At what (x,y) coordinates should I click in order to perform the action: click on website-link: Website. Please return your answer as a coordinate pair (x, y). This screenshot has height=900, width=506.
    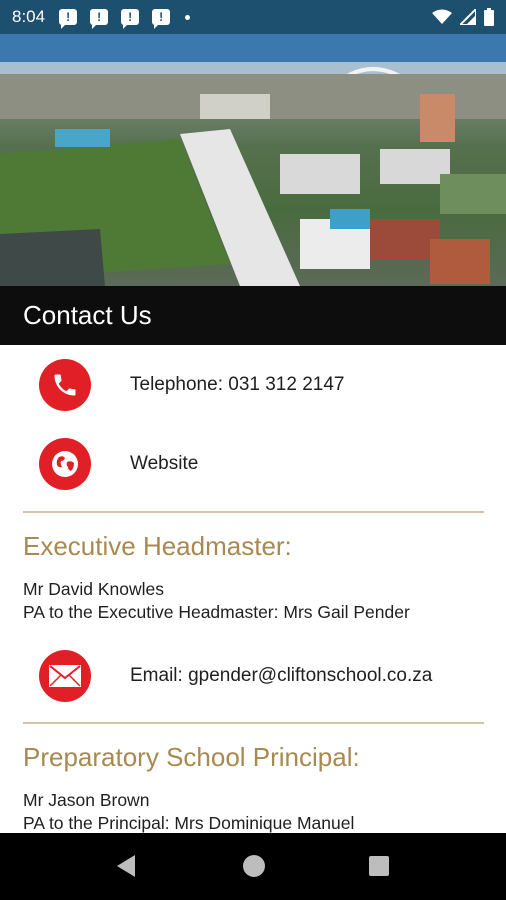
    Looking at the image, I should click on (164, 464).